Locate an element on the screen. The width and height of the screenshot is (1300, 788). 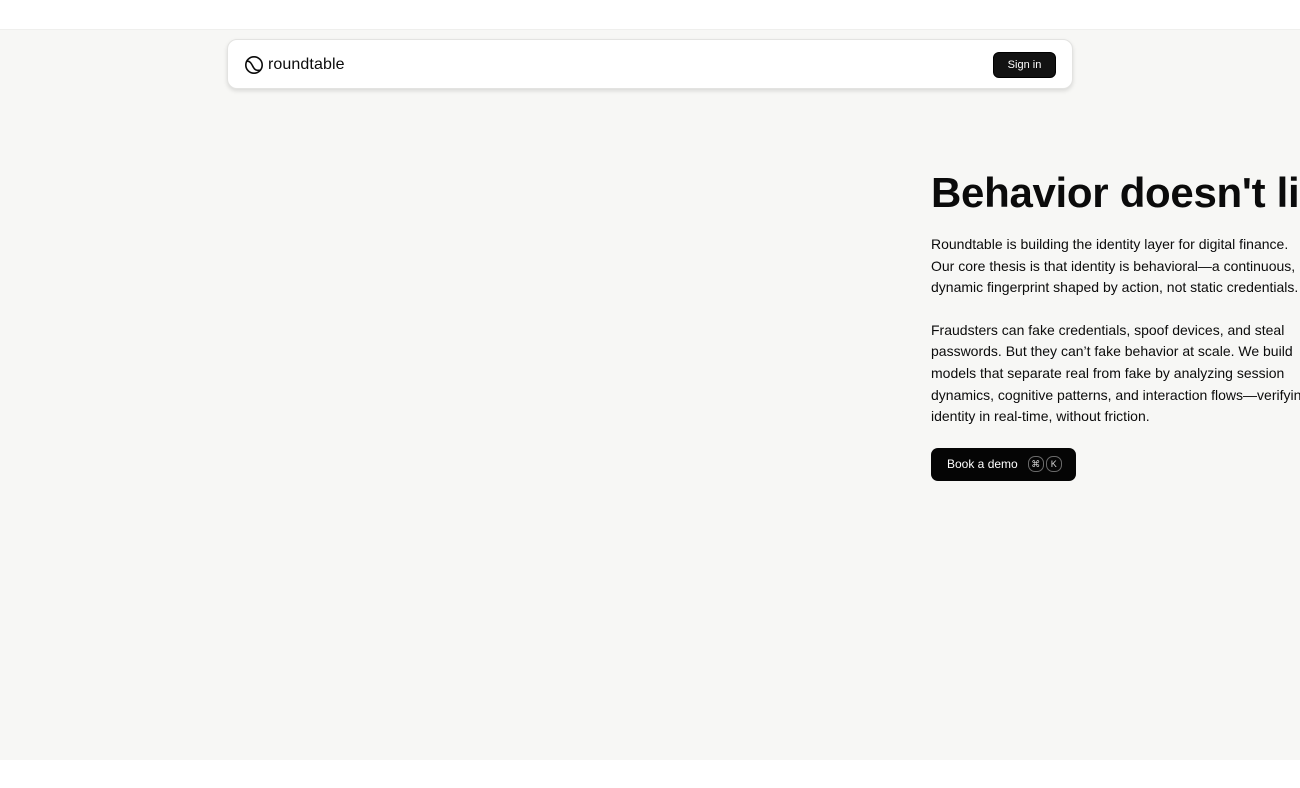
k-key-icon: K is located at coordinates (1053, 464).